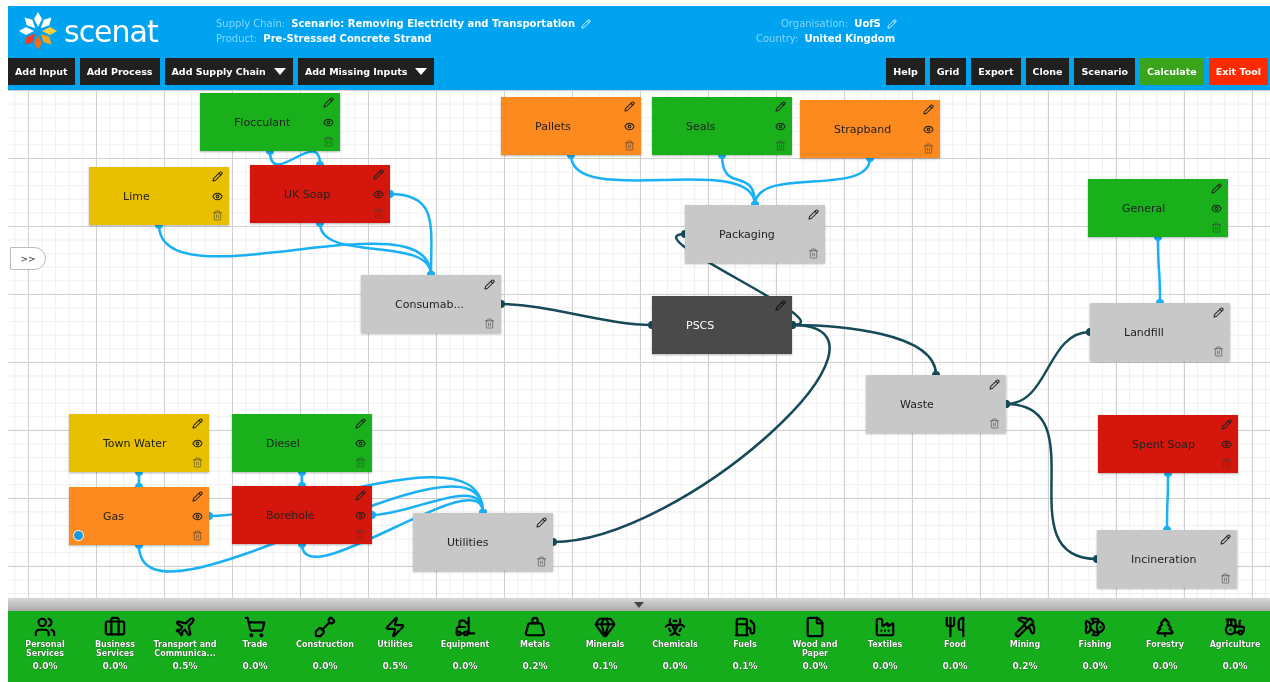  What do you see at coordinates (113, 516) in the screenshot?
I see `node-label: Gas` at bounding box center [113, 516].